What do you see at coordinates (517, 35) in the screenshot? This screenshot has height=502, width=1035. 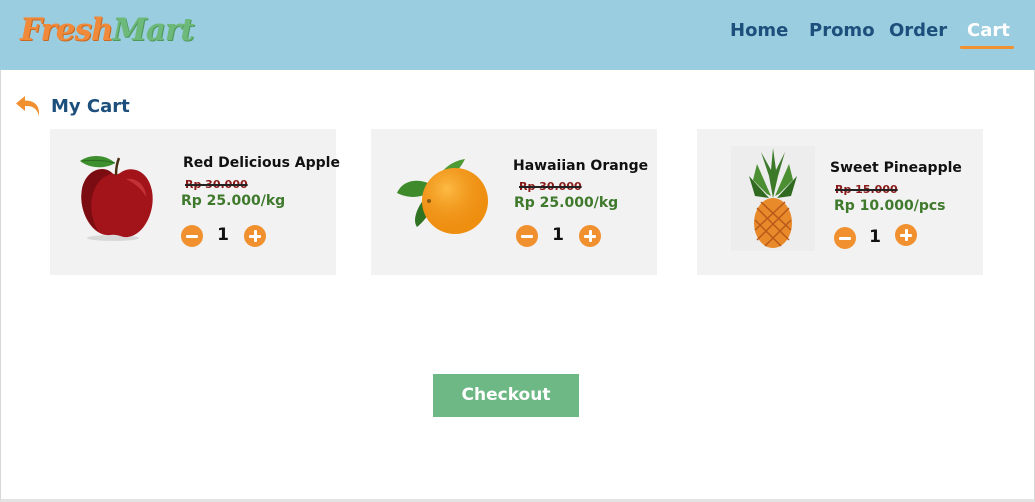 I see `navbar: FreshMart Home Promo Order Cart` at bounding box center [517, 35].